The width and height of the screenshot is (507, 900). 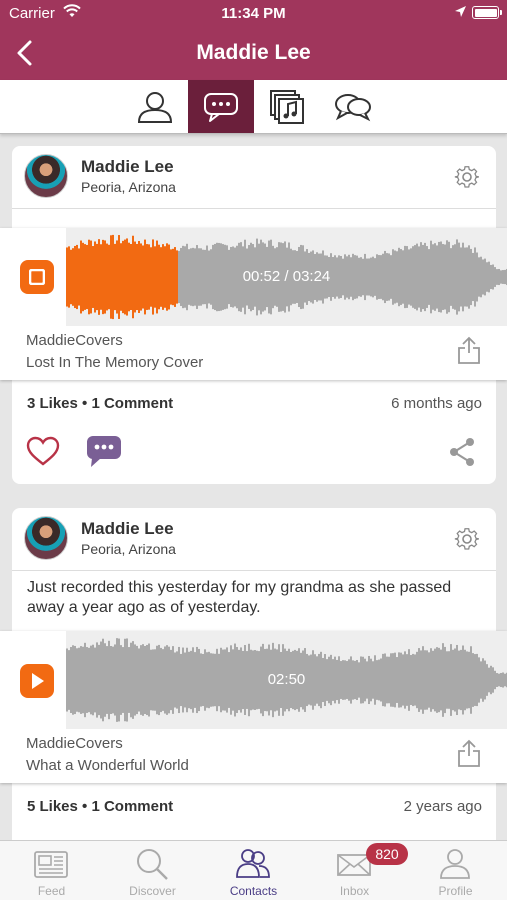 I want to click on person-icon, so click(x=155, y=107).